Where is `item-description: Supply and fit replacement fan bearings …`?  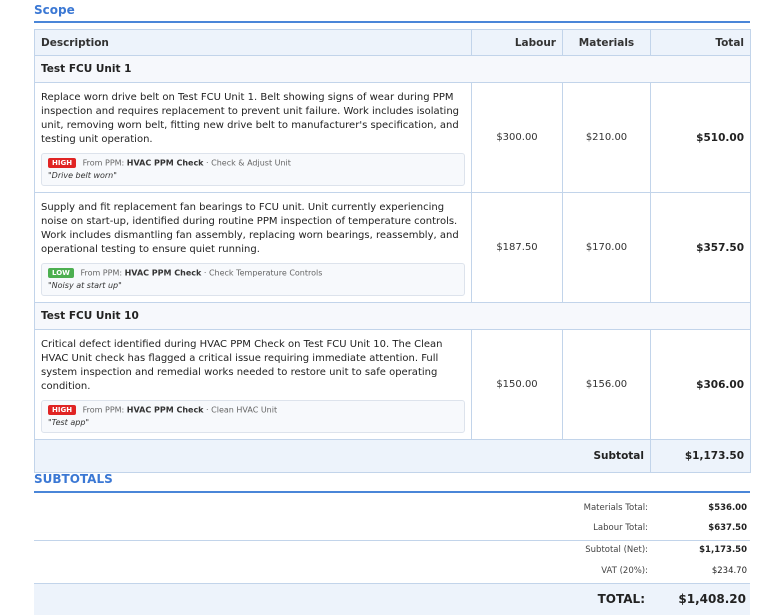
item-description: Supply and fit replacement fan bearings … is located at coordinates (250, 228).